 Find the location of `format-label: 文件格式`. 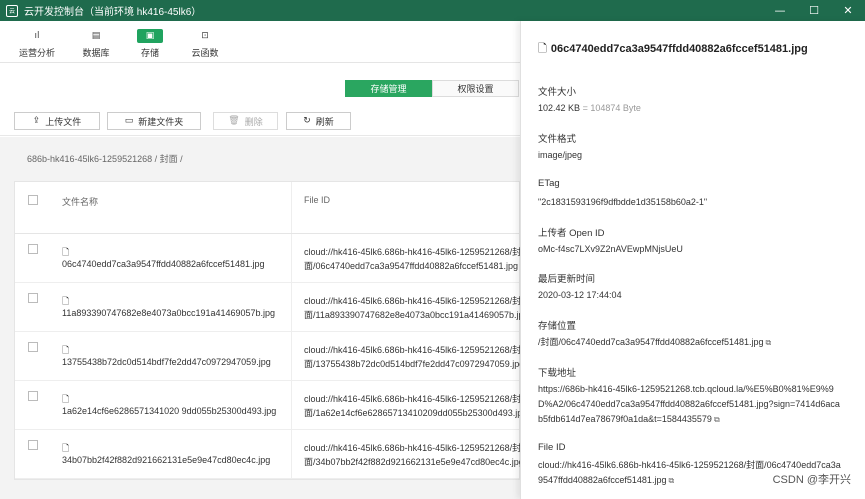

format-label: 文件格式 is located at coordinates (557, 139).